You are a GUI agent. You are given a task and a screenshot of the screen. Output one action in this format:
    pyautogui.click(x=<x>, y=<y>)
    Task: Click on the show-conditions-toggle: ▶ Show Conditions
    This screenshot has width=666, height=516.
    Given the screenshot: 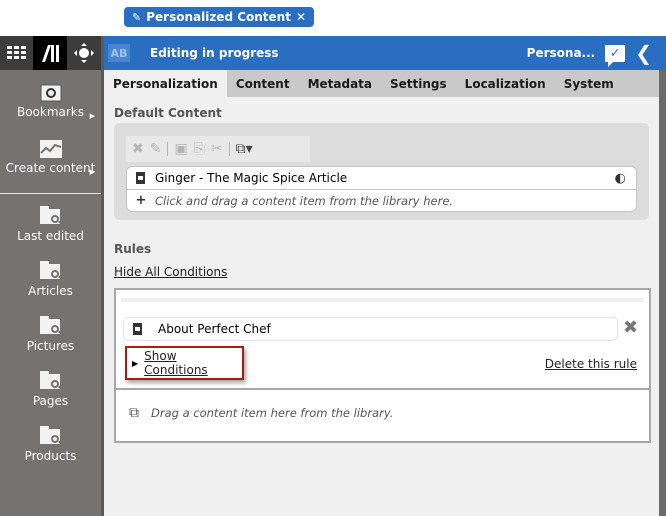 What is the action you would take?
    pyautogui.click(x=184, y=363)
    